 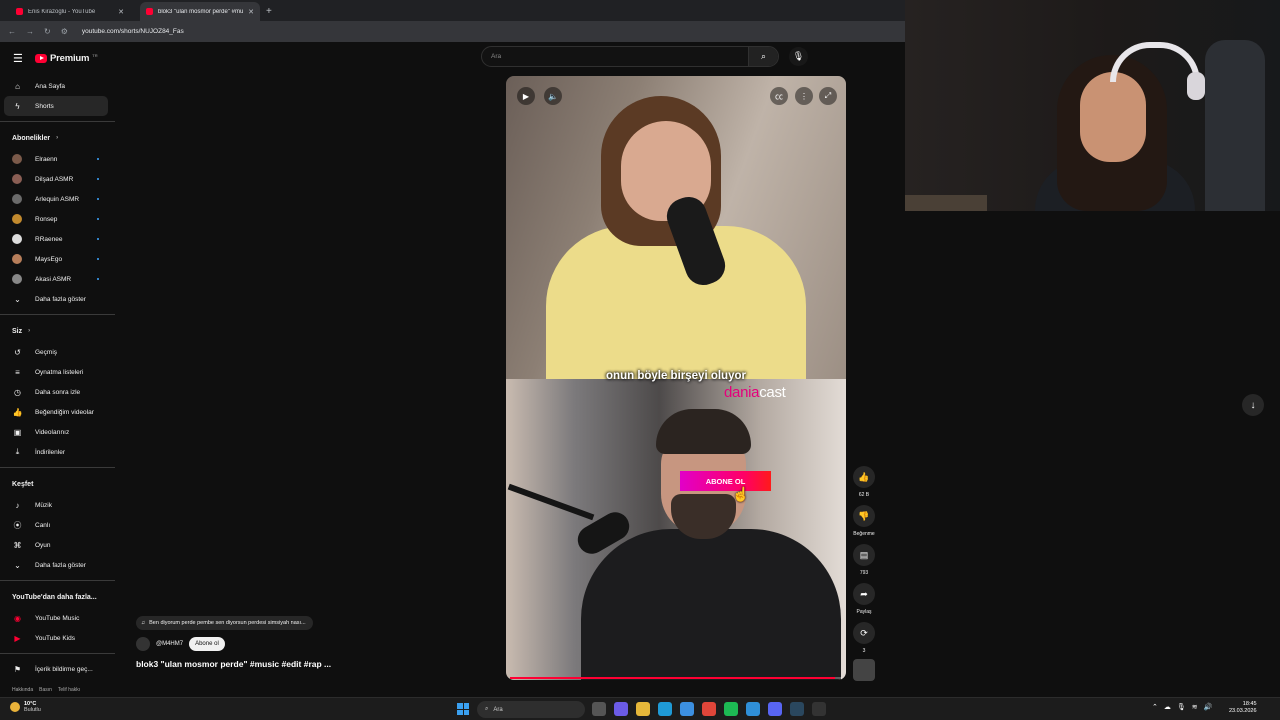 What do you see at coordinates (57, 219) in the screenshot?
I see `sidebar-item-subscription: Ronsep` at bounding box center [57, 219].